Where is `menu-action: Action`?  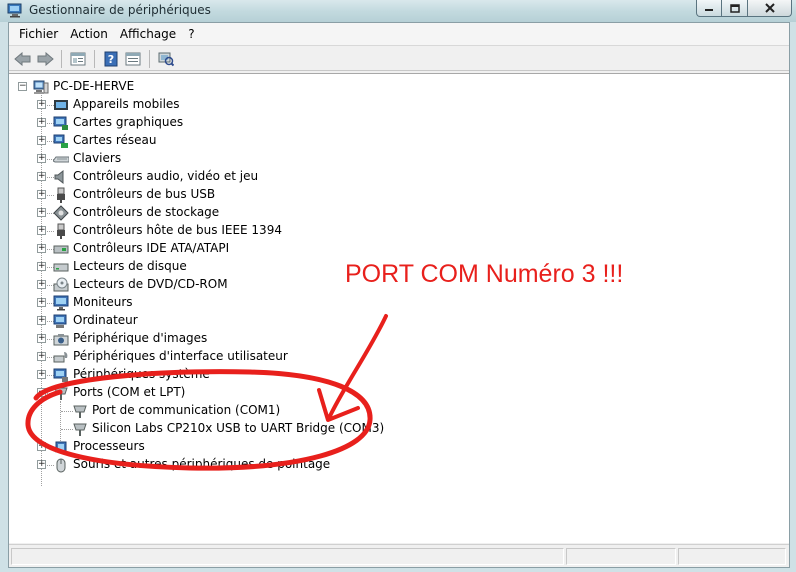 menu-action: Action is located at coordinates (89, 34).